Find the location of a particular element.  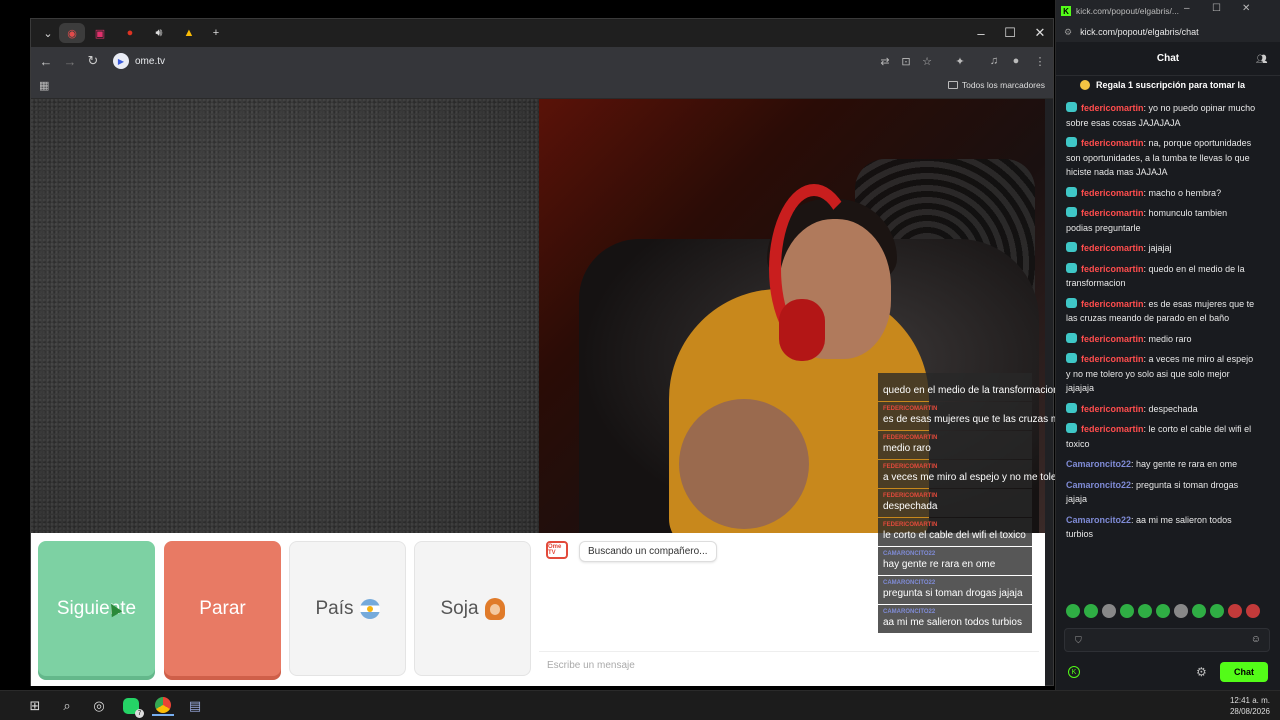

install-icon: ⊡ is located at coordinates (906, 61).